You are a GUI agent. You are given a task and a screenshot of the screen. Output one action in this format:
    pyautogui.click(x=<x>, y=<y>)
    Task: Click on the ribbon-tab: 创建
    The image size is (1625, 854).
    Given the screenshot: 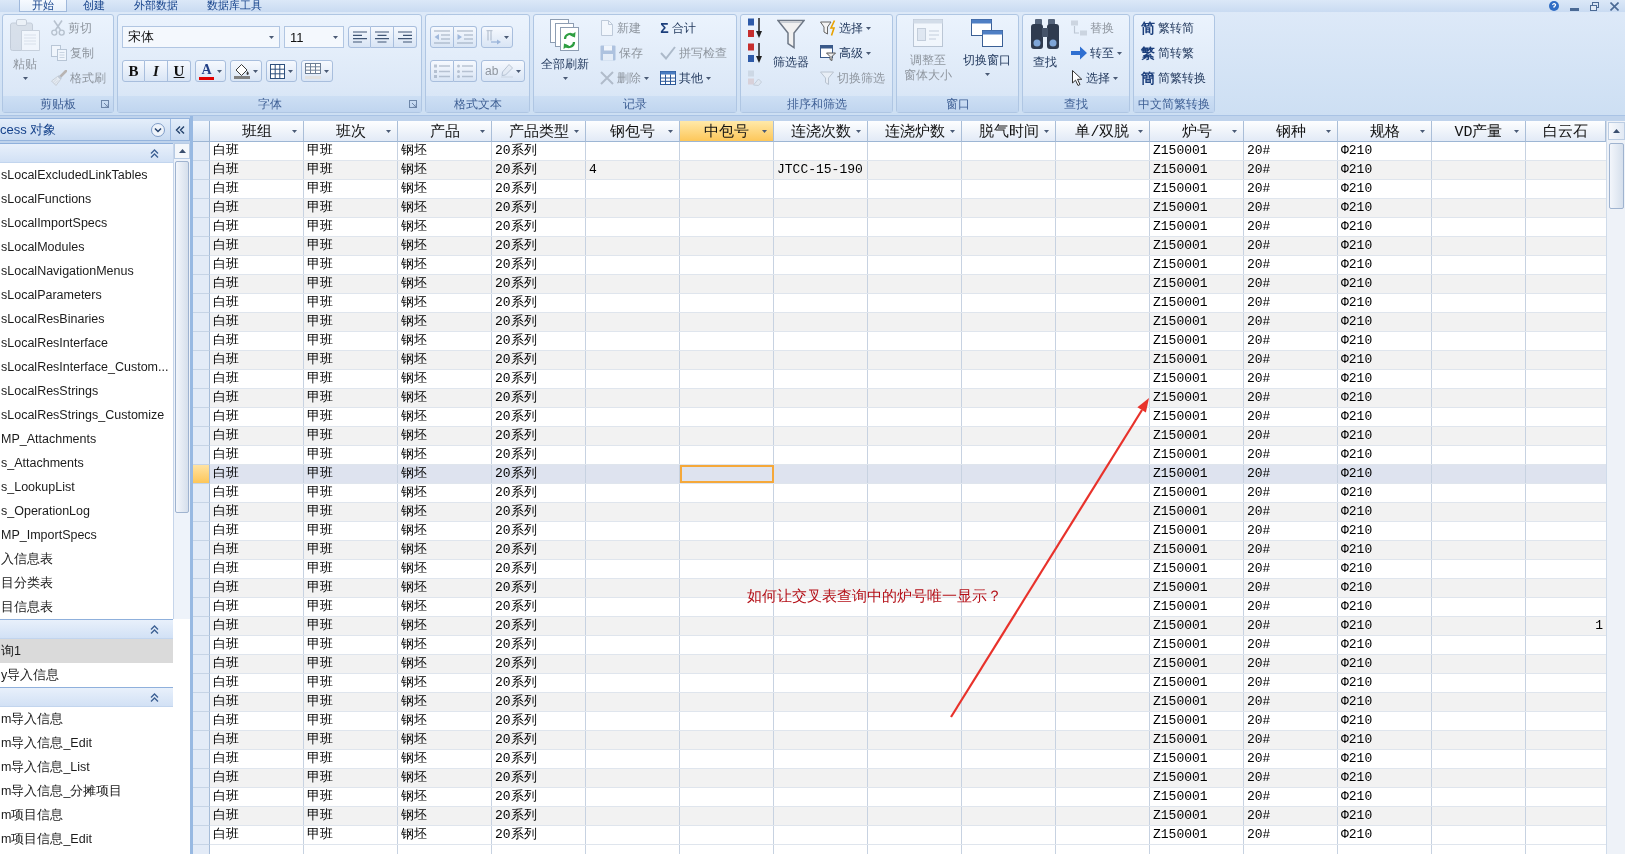 What is the action you would take?
    pyautogui.click(x=94, y=6)
    